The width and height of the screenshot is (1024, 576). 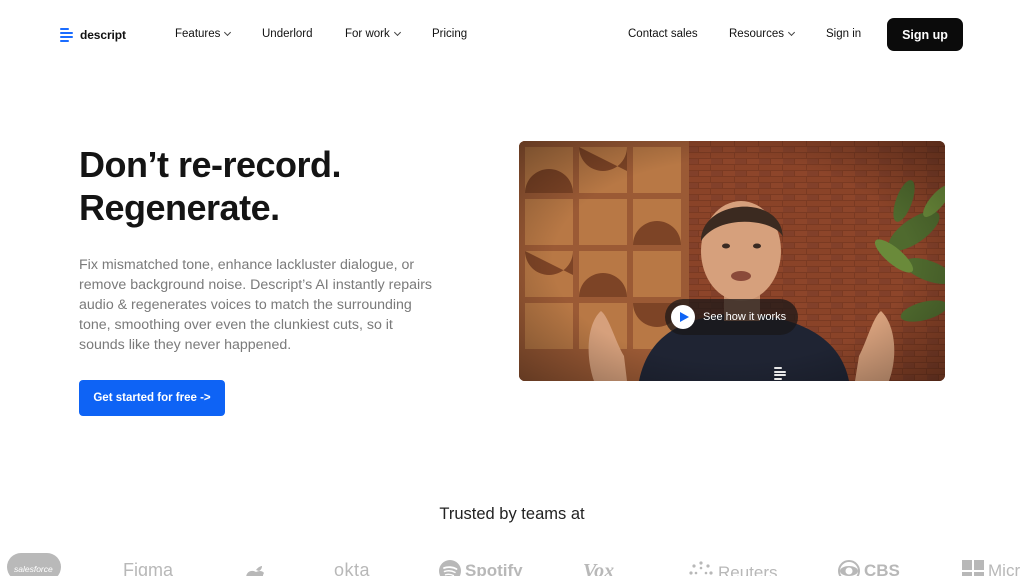 I want to click on sign-in-link: Sign in, so click(x=843, y=34).